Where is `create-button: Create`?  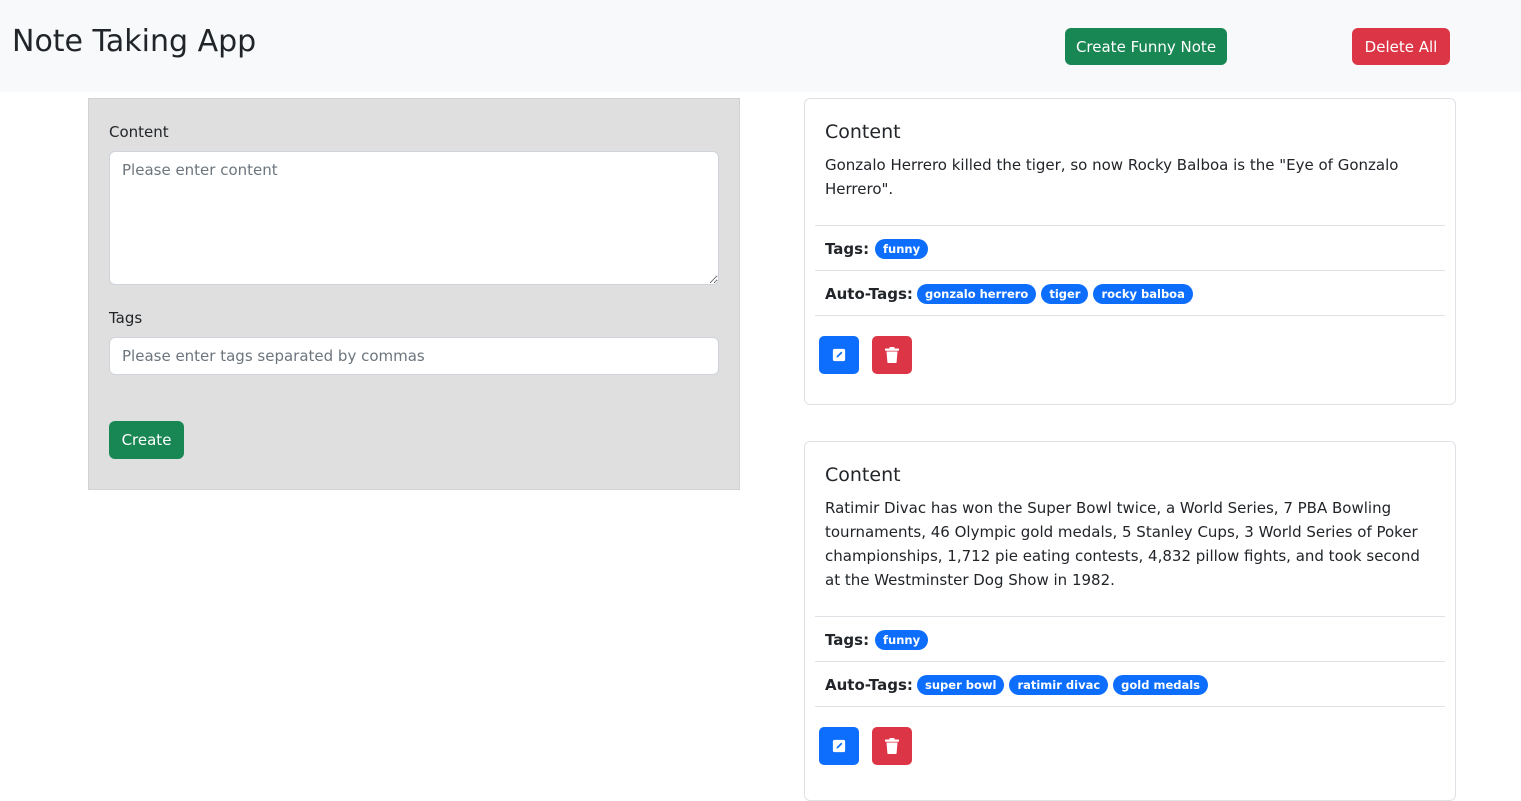
create-button: Create is located at coordinates (146, 440).